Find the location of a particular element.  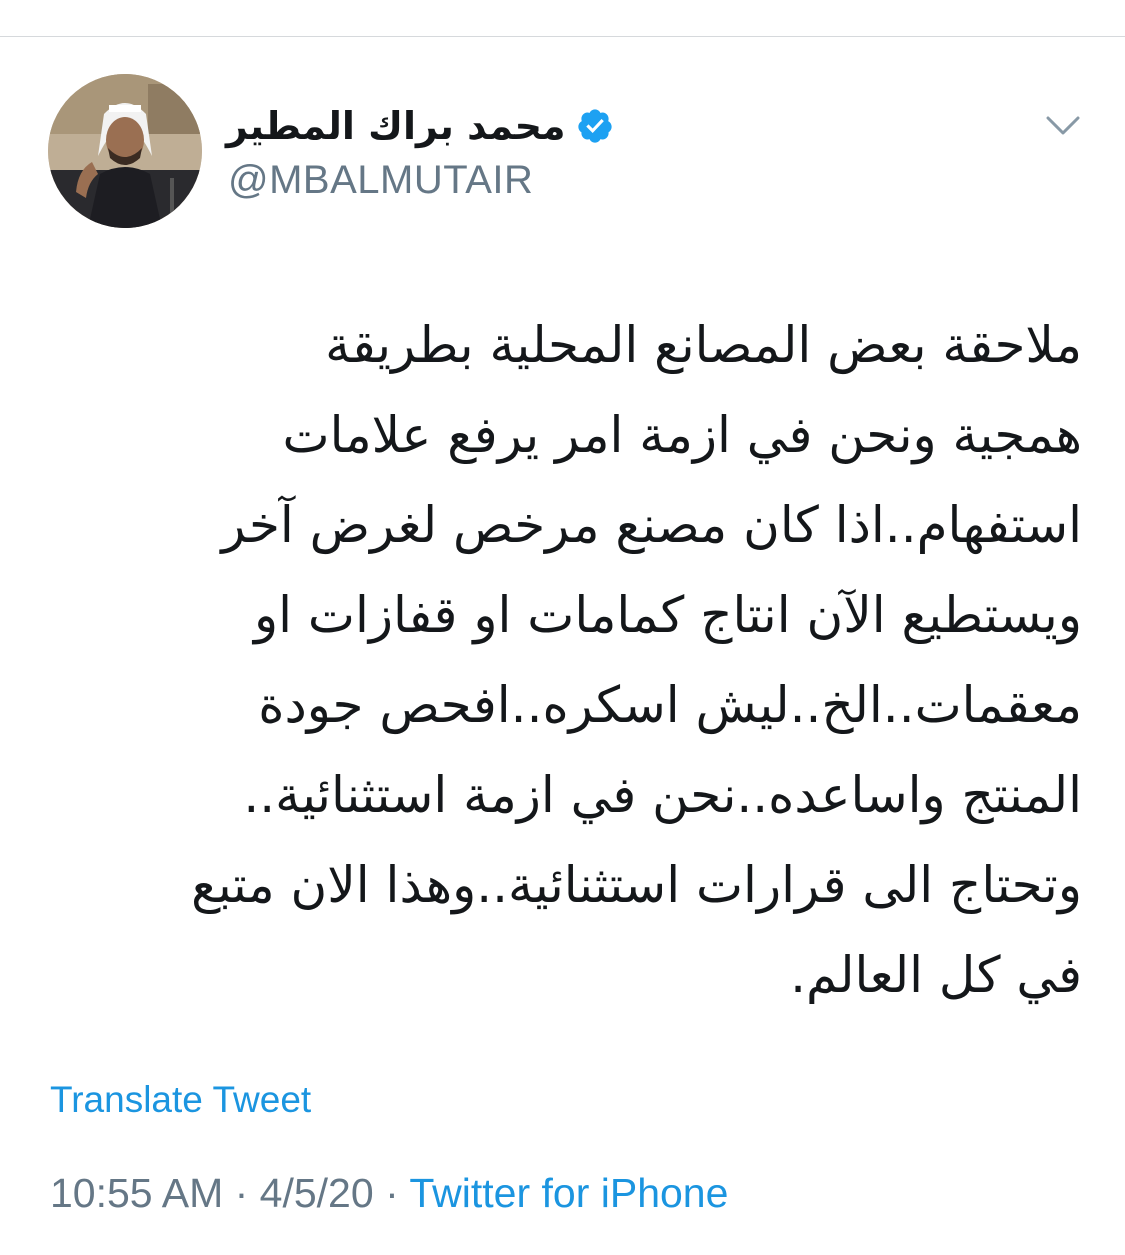

tweet-text-line: همجية ونحن في ازمة امر يرفع علامات is located at coordinates (682, 435).